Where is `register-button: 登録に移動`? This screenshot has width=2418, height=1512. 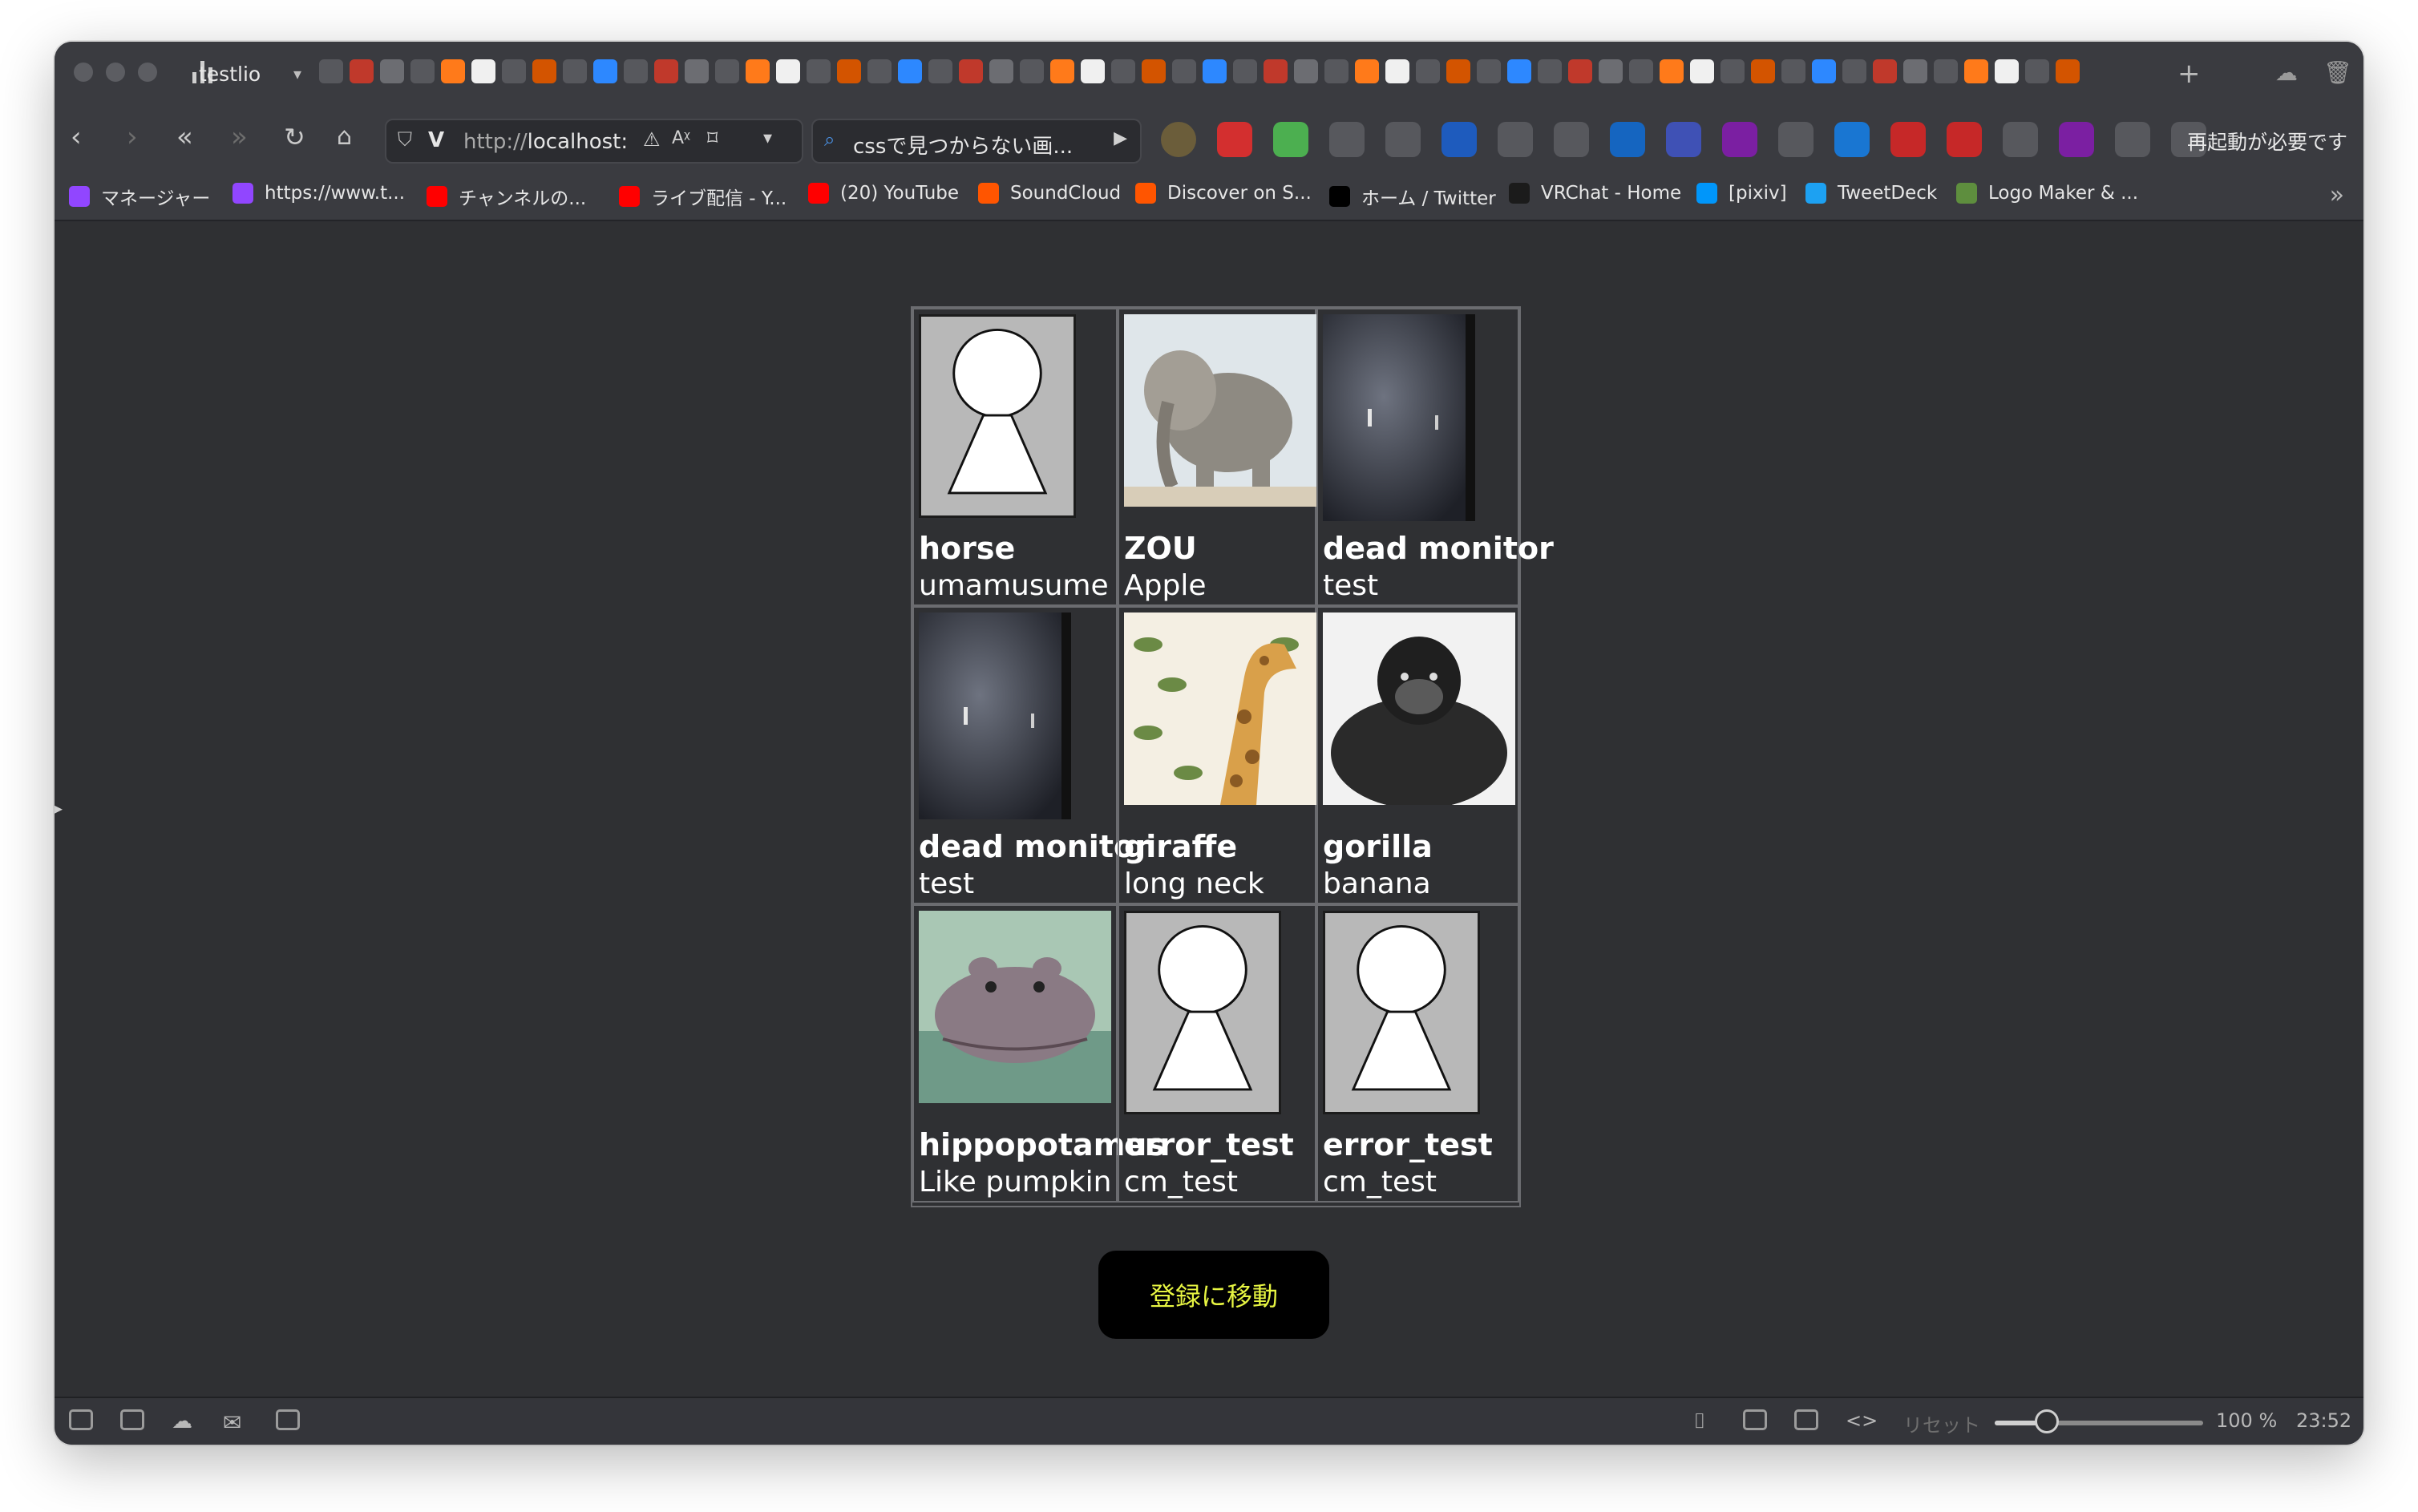
register-button: 登録に移動 is located at coordinates (1213, 1295).